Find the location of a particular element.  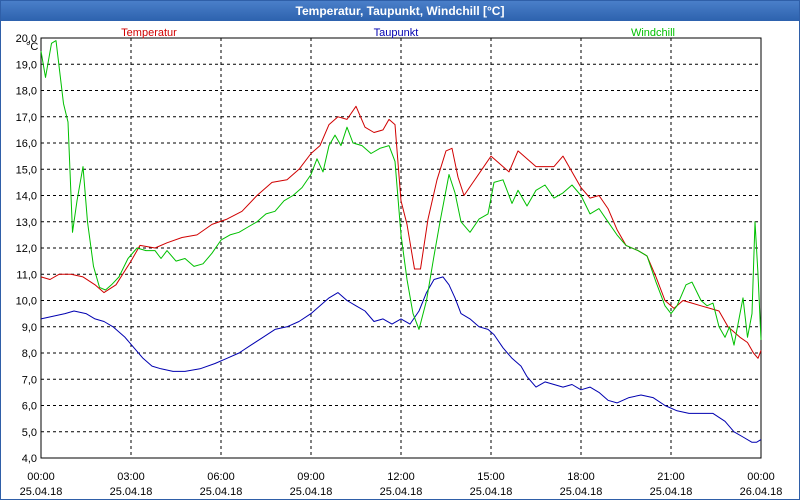

y-tick-label: 19,0 is located at coordinates (26, 65).